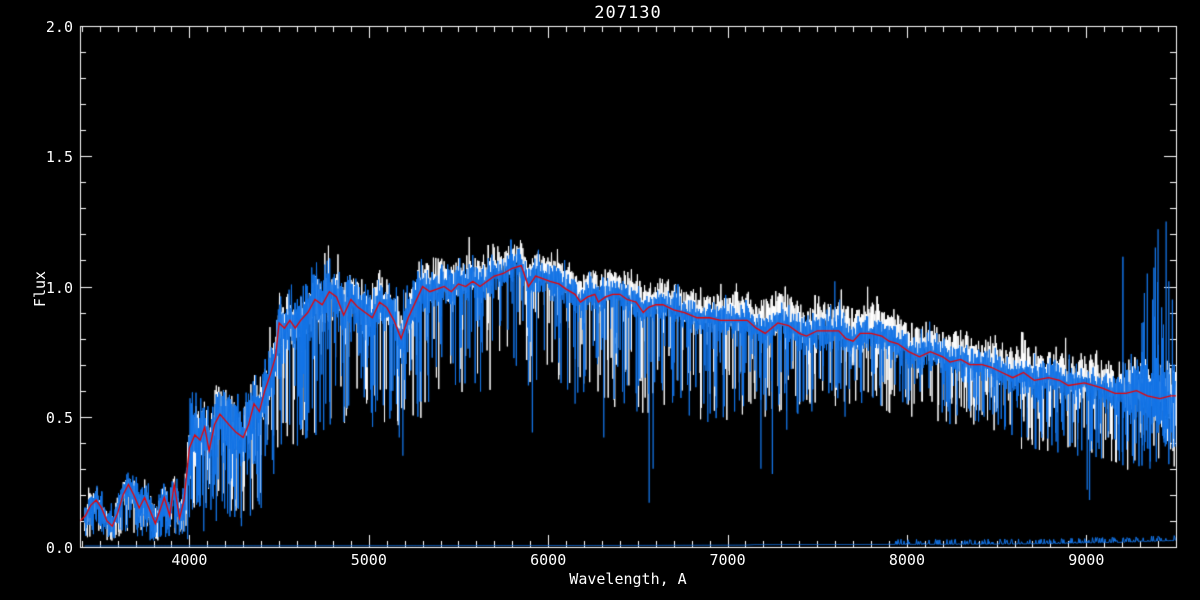 The width and height of the screenshot is (1200, 600). I want to click on x-tick-label: 8000, so click(906, 560).